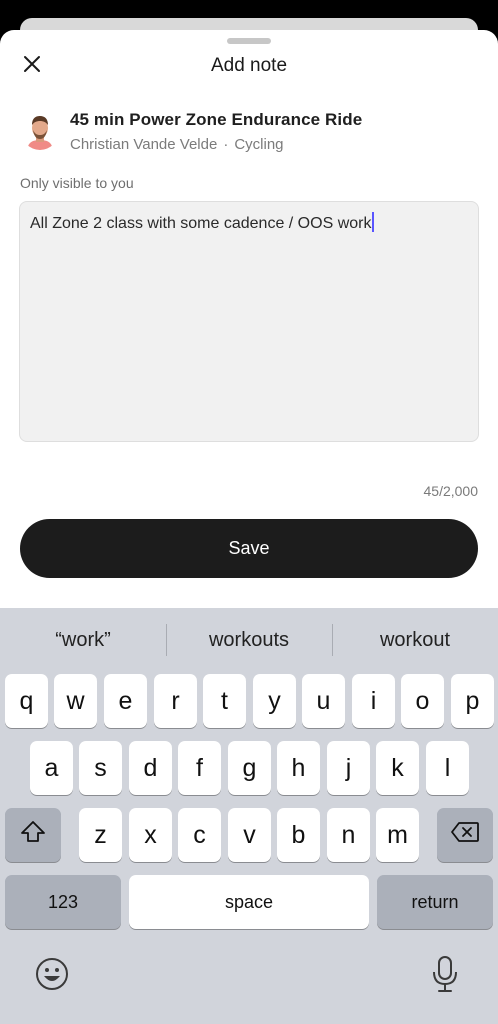 This screenshot has width=498, height=1024. Describe the element at coordinates (435, 902) in the screenshot. I see `return-key: return` at that location.